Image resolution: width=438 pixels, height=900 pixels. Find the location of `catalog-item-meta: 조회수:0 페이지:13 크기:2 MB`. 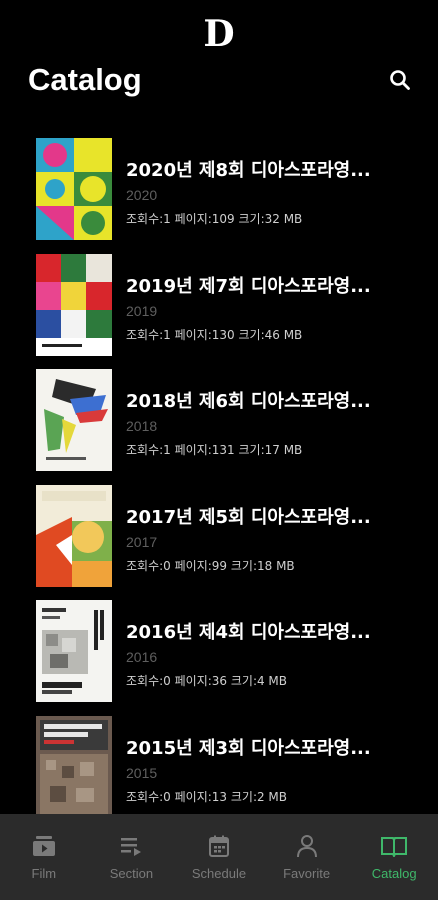

catalog-item-meta: 조회수:0 페이지:13 크기:2 MB is located at coordinates (207, 796).